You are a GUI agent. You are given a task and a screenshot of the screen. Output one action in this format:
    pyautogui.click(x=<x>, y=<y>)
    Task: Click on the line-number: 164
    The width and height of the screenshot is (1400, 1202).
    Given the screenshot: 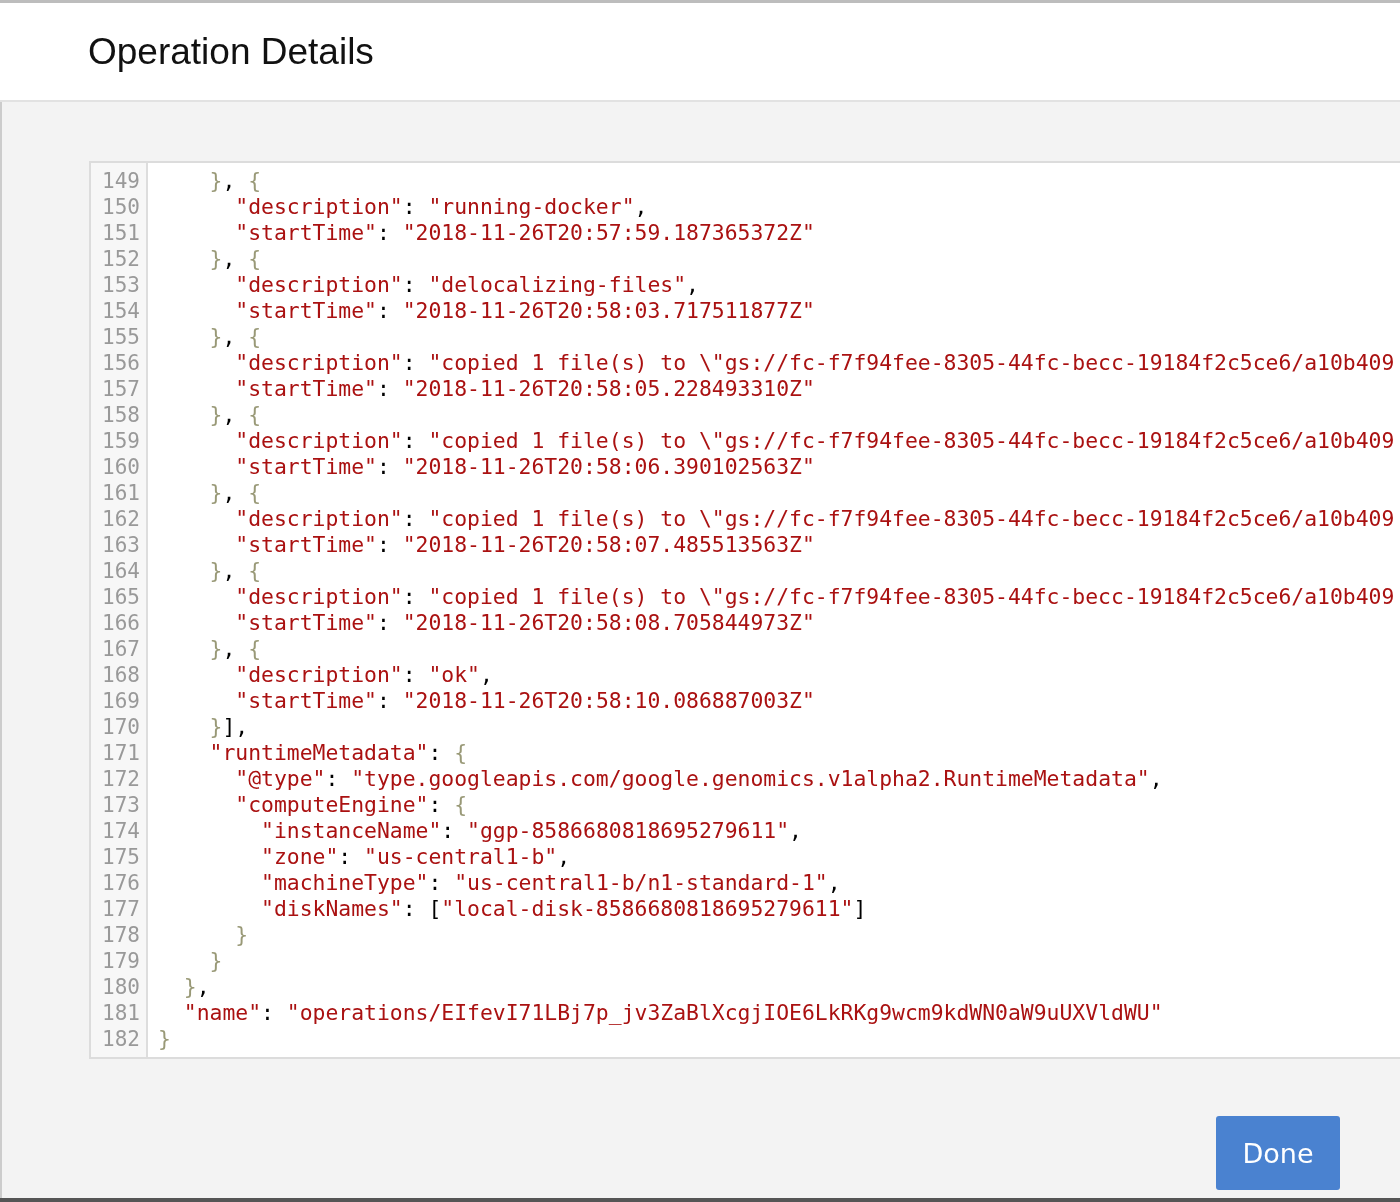 What is the action you would take?
    pyautogui.click(x=121, y=571)
    